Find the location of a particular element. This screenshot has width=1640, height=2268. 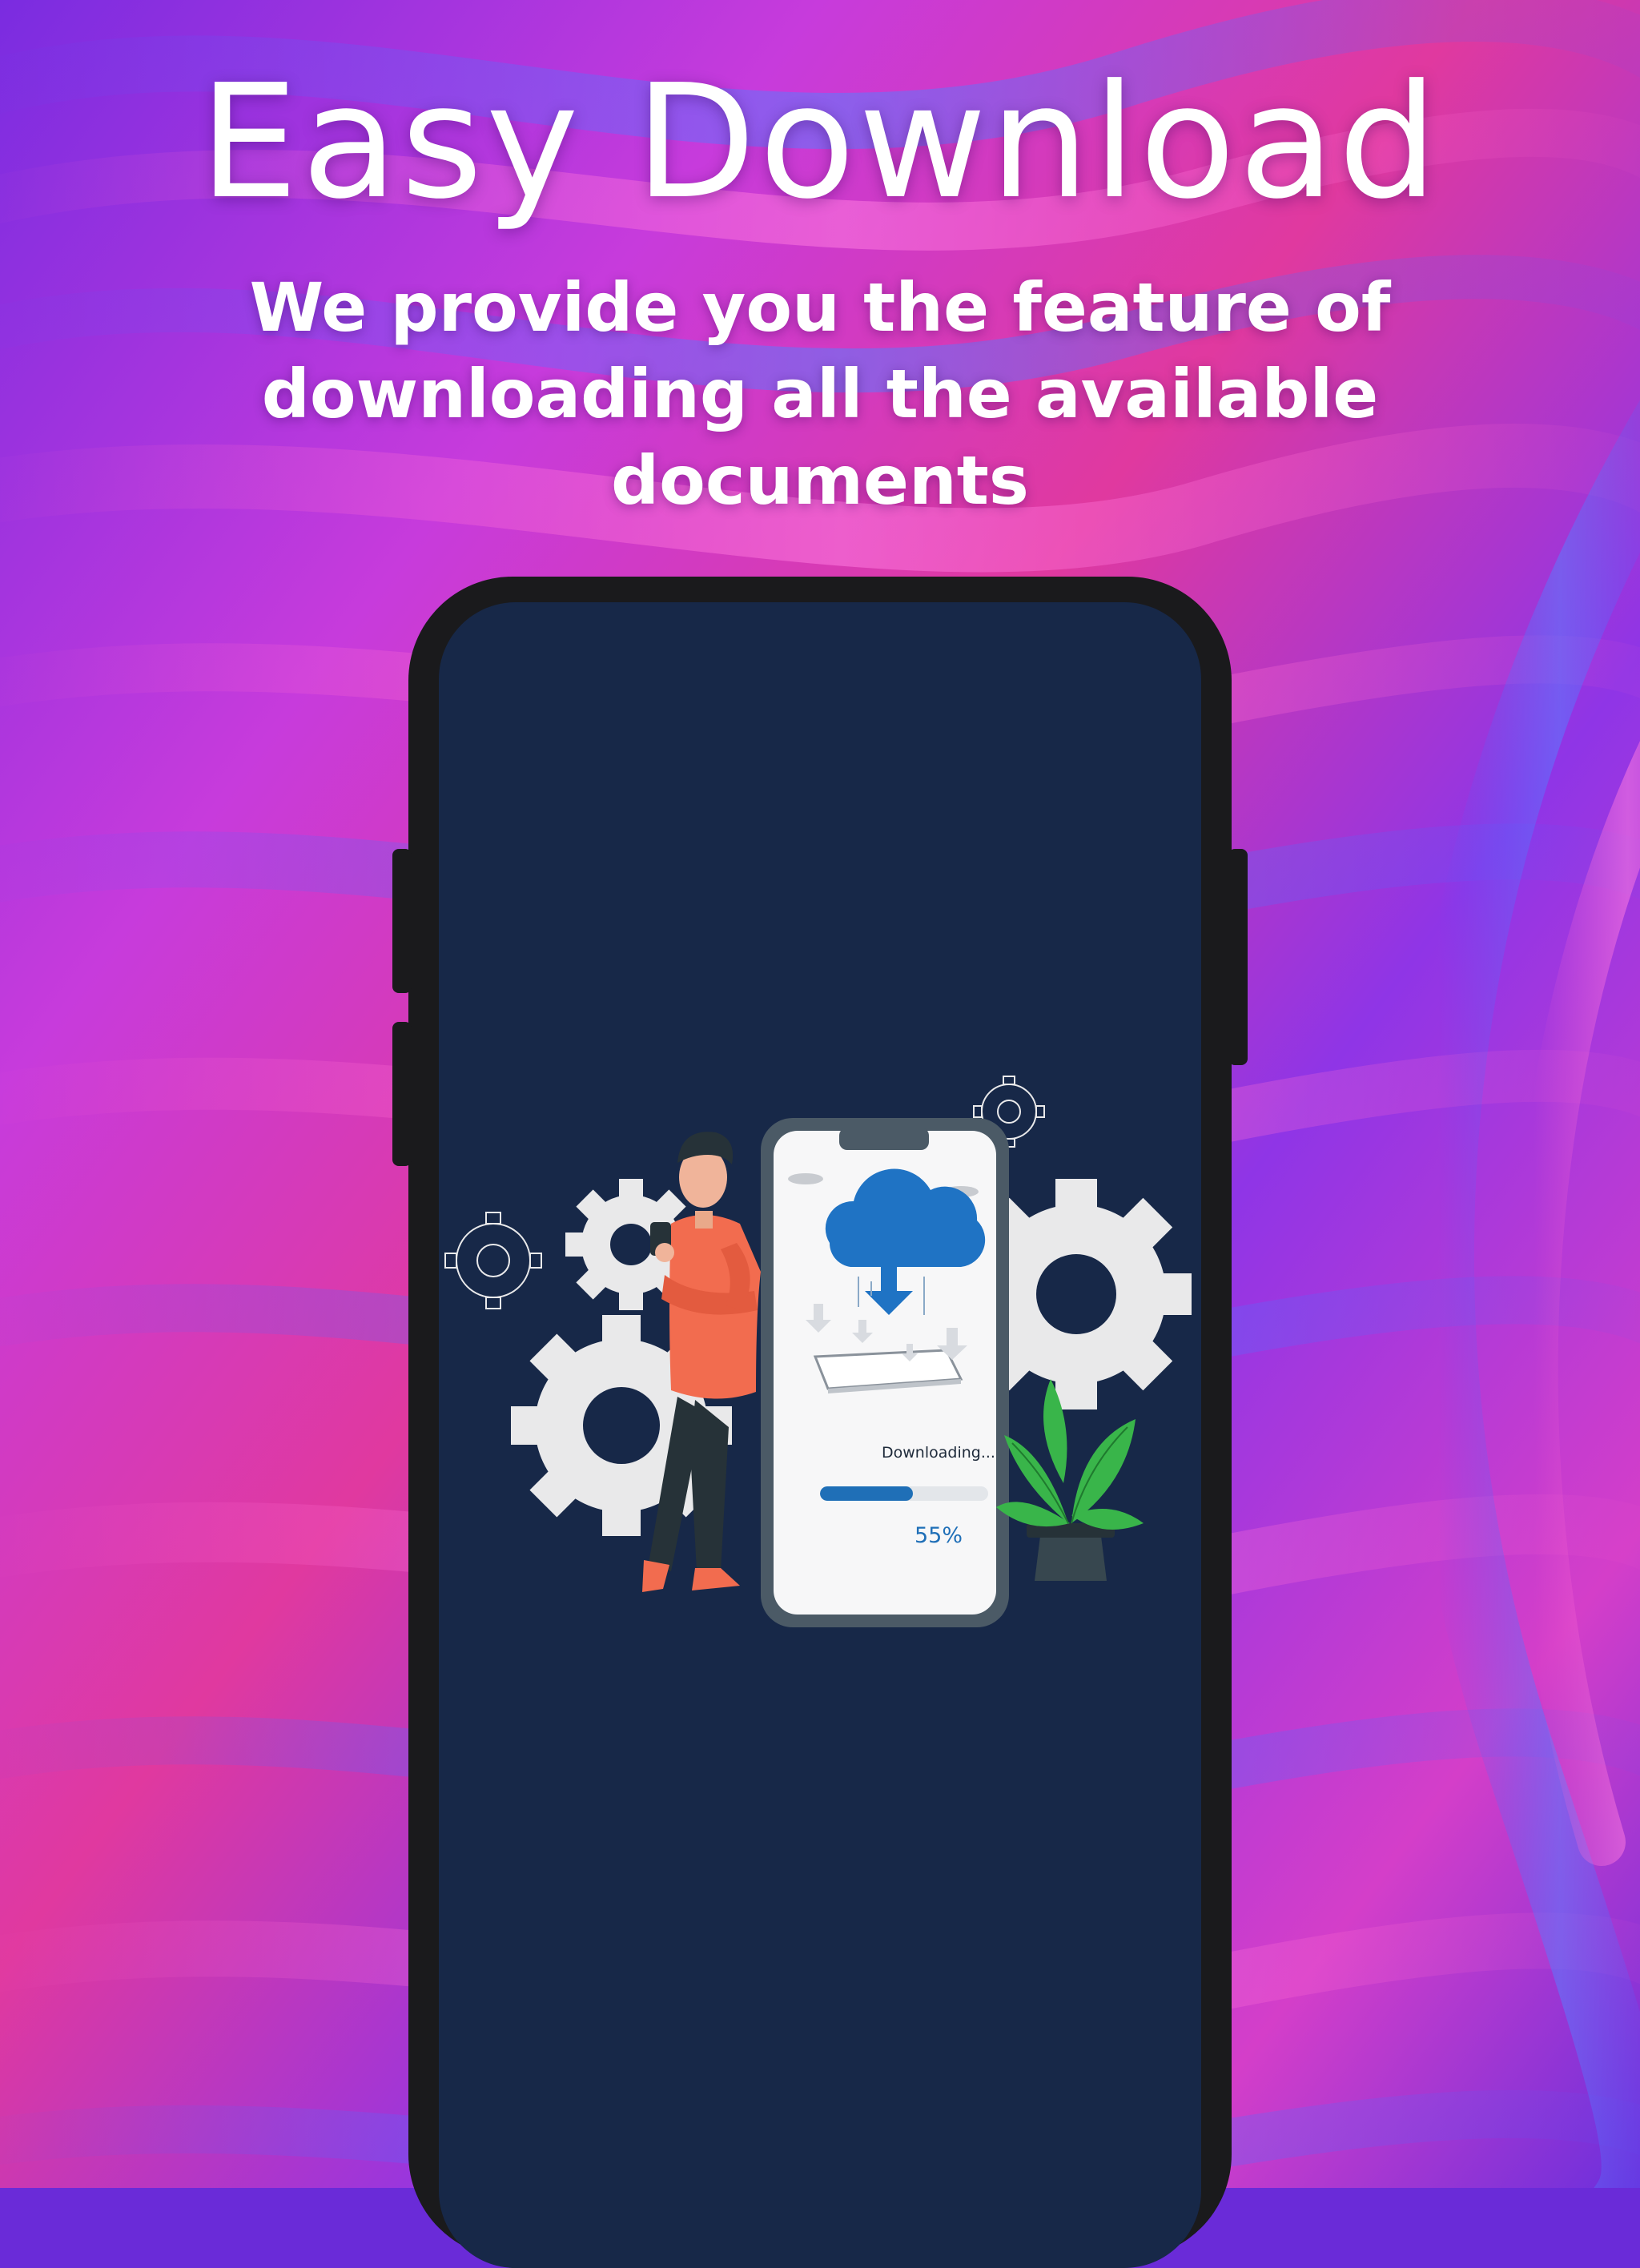

download-progress-bar is located at coordinates (904, 1493).